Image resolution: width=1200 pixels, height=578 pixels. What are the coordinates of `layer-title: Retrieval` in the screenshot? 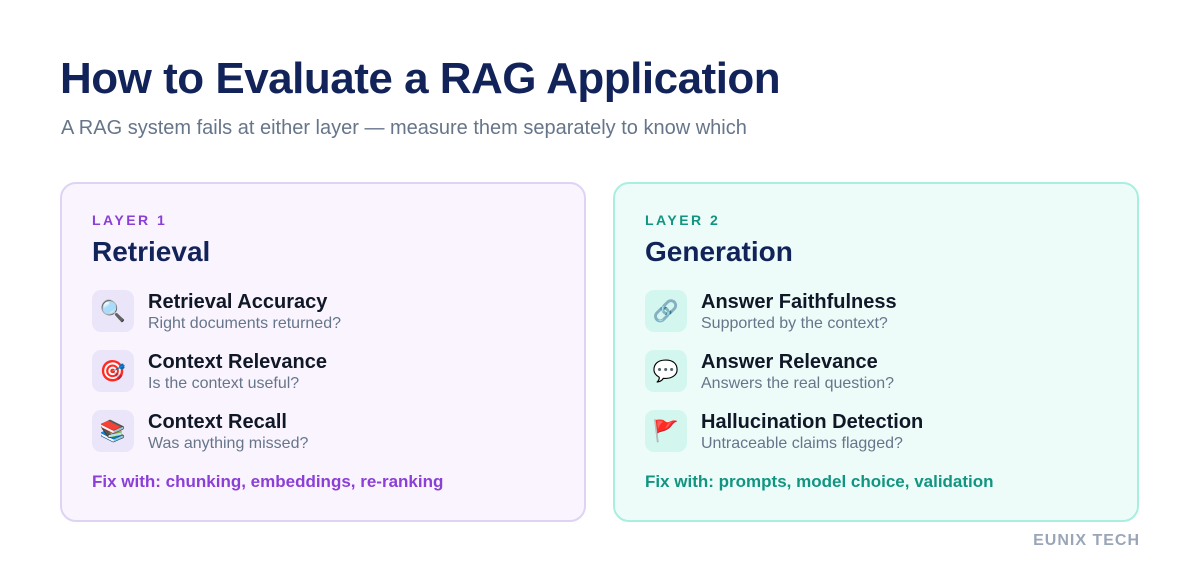 It's located at (151, 251).